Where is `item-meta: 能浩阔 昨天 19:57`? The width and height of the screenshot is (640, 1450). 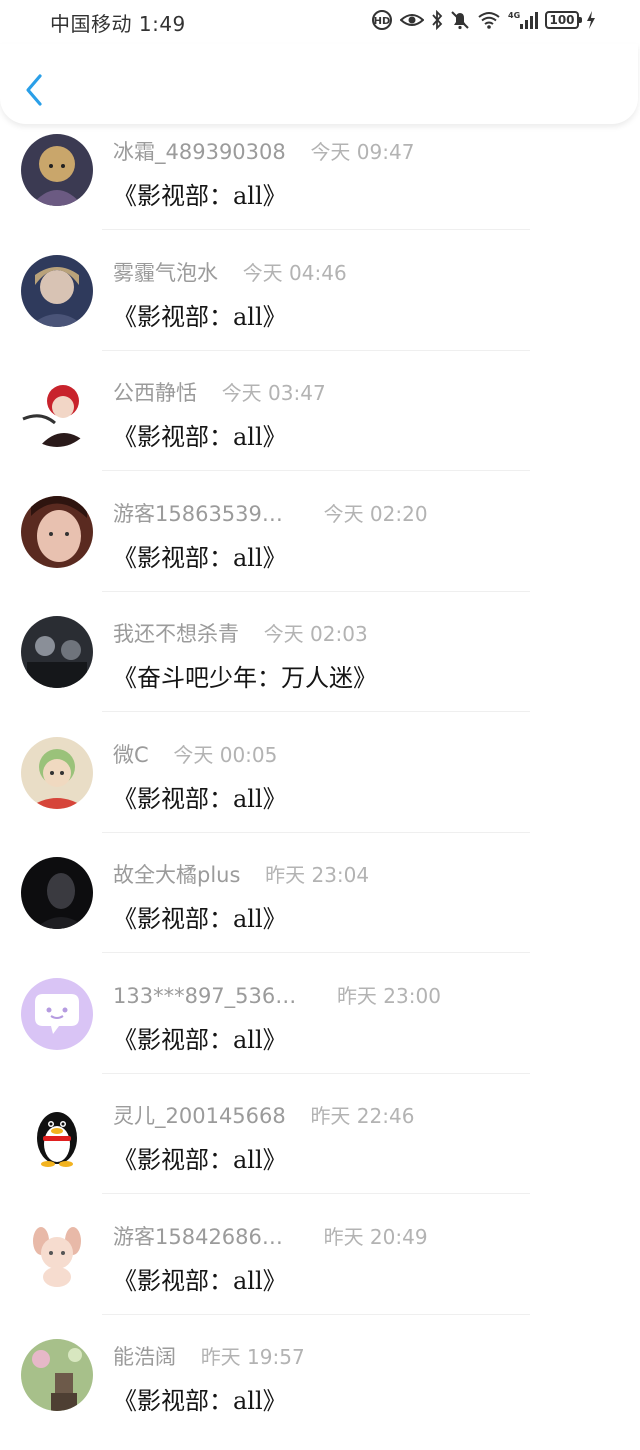
item-meta: 能浩阔 昨天 19:57 is located at coordinates (209, 1355).